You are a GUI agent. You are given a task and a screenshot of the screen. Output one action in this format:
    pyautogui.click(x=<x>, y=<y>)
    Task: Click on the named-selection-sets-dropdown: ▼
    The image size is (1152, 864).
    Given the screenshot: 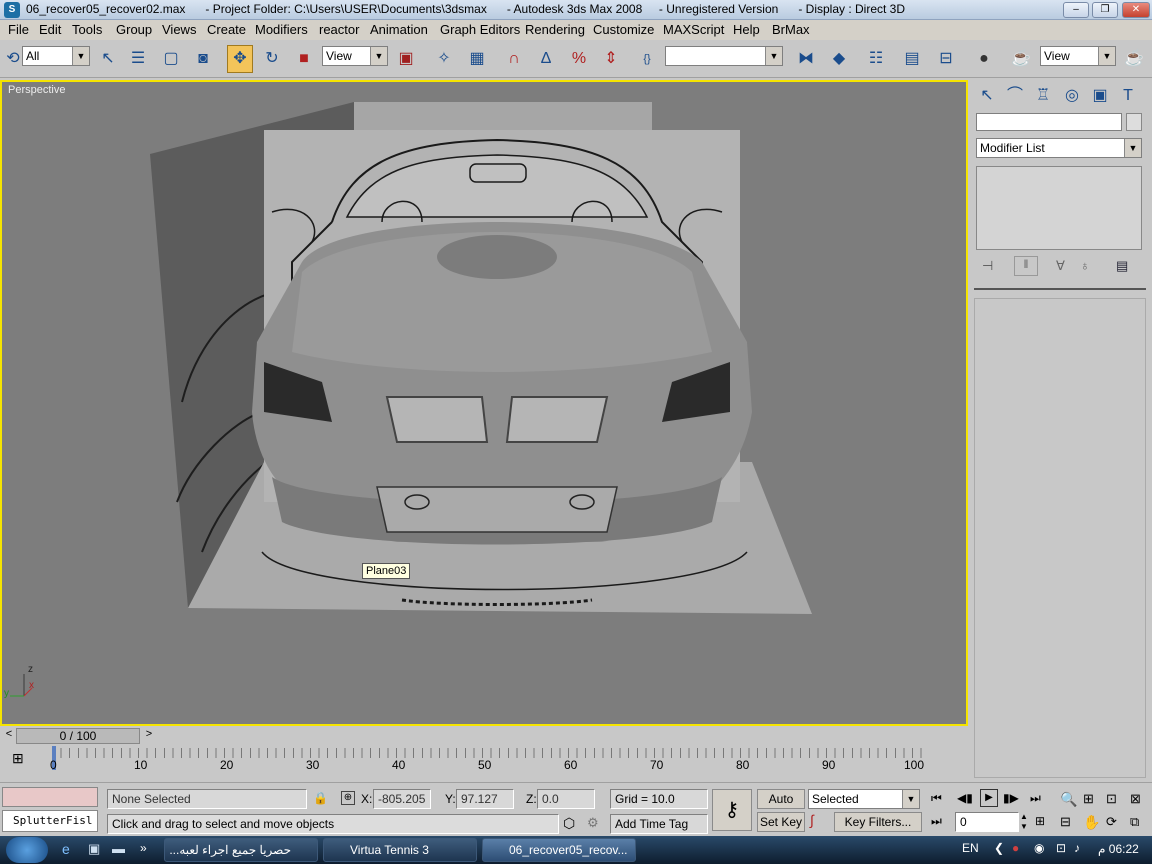 What is the action you would take?
    pyautogui.click(x=724, y=56)
    